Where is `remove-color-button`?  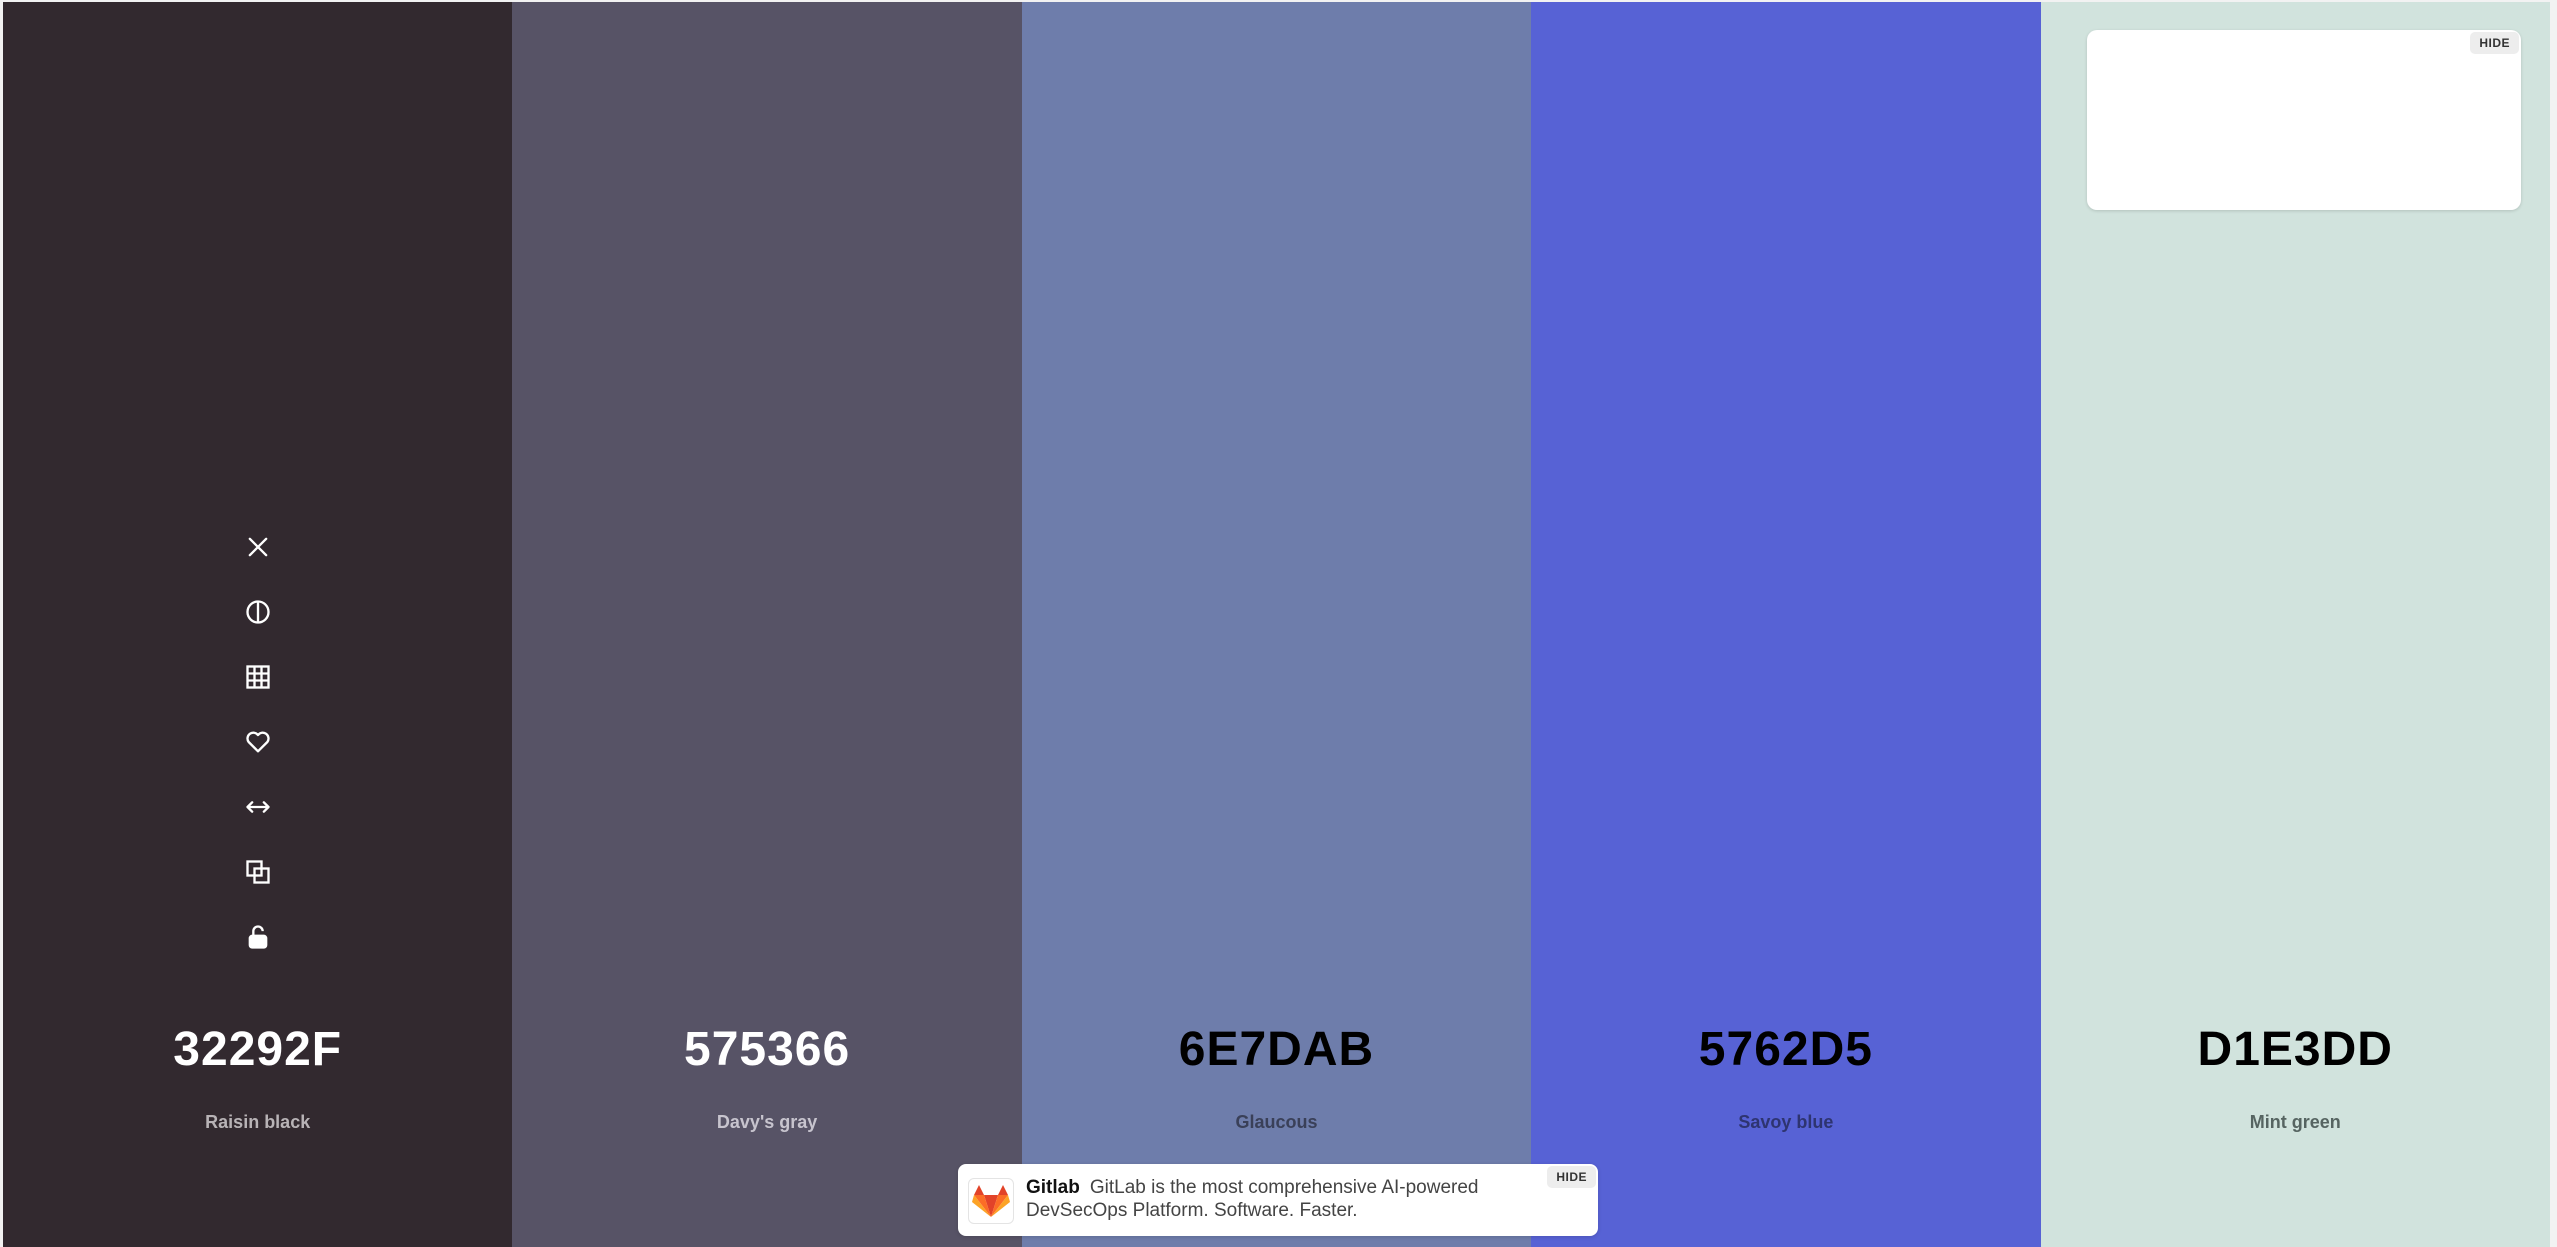 remove-color-button is located at coordinates (258, 547).